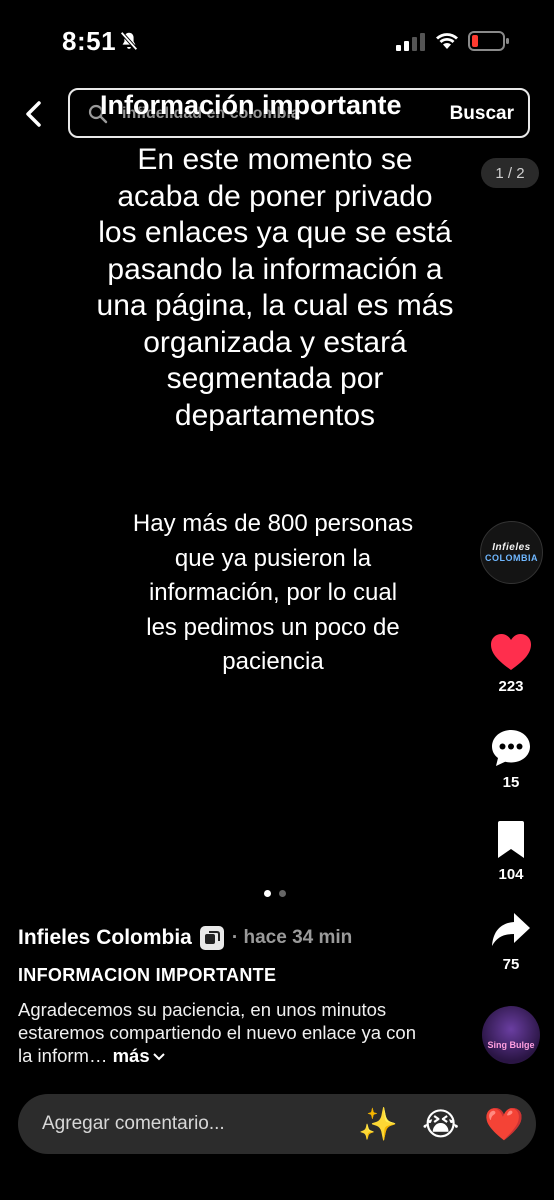  I want to click on back-button, so click(33, 114).